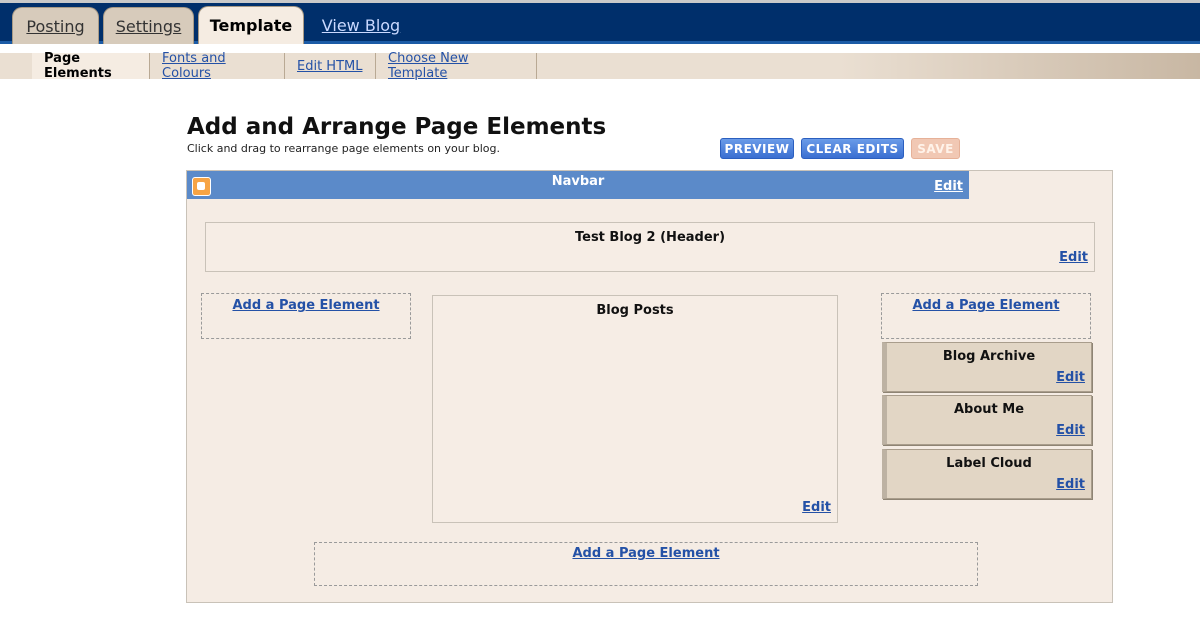 The width and height of the screenshot is (1200, 630). Describe the element at coordinates (650, 237) in the screenshot. I see `header-title: Test Blog 2 (Header)` at that location.